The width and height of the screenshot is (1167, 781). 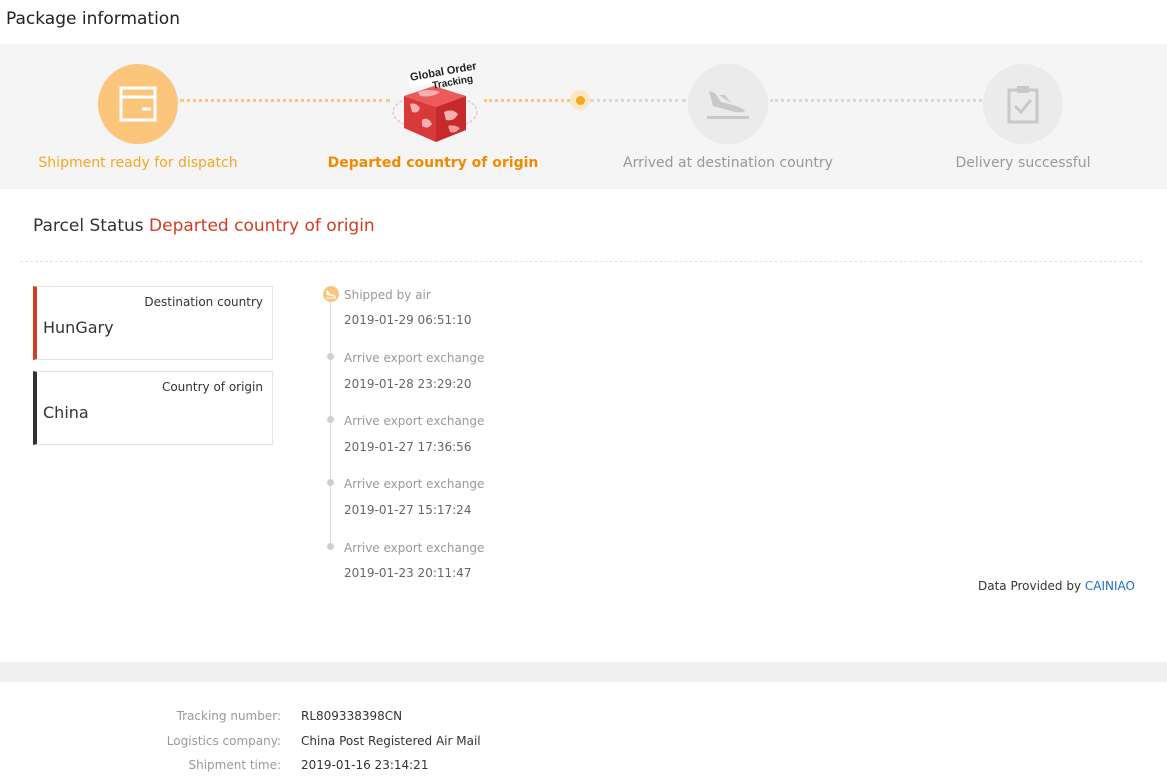 I want to click on airplane-icon, so click(x=331, y=294).